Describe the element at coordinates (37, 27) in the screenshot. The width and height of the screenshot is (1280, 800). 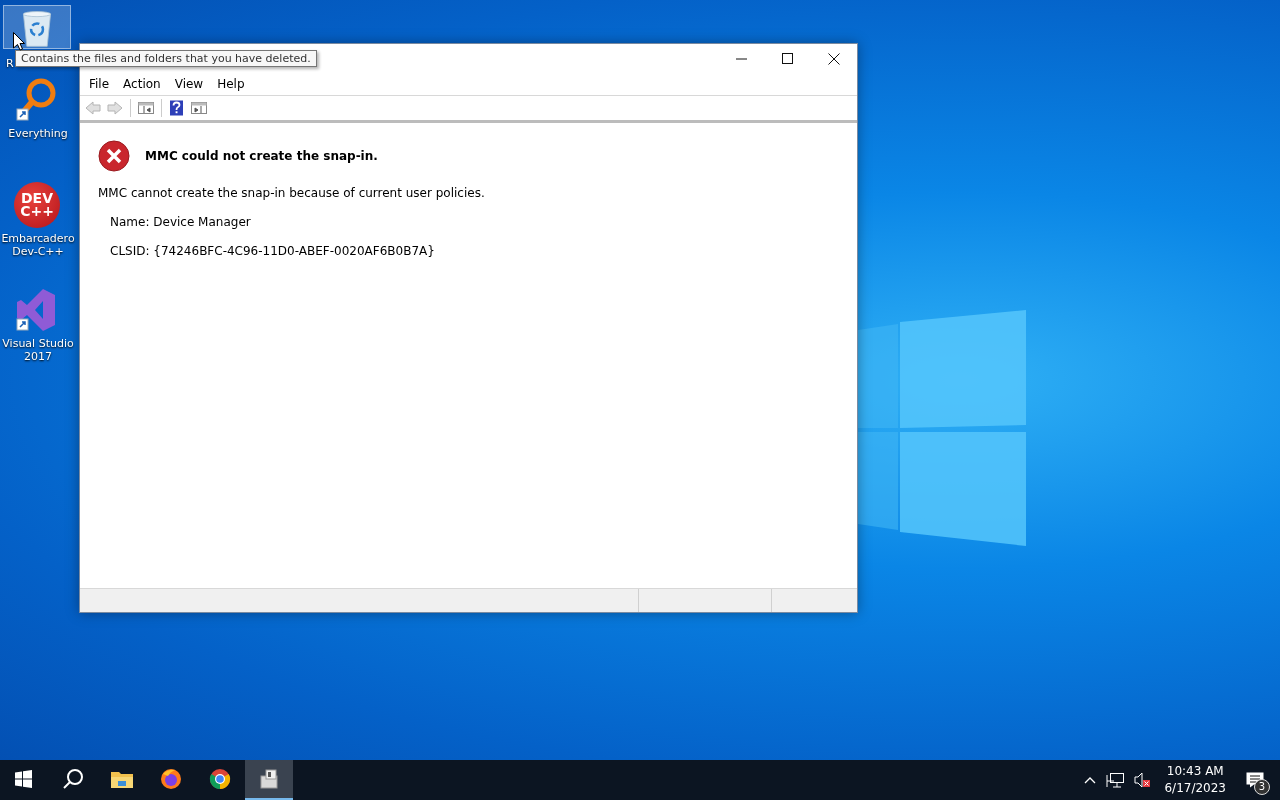
I see `desktop-icon` at that location.